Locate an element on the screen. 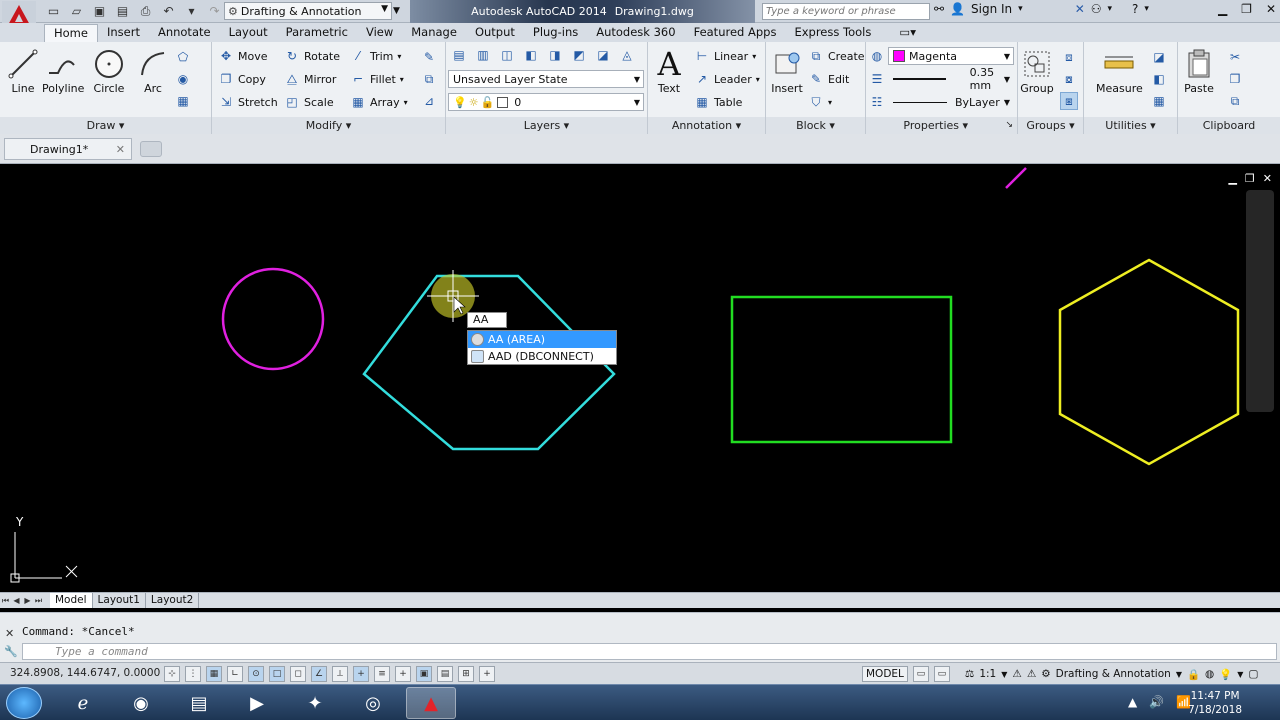 This screenshot has height=720, width=1280. status-workspace: Drafting & Annotation is located at coordinates (1113, 674).